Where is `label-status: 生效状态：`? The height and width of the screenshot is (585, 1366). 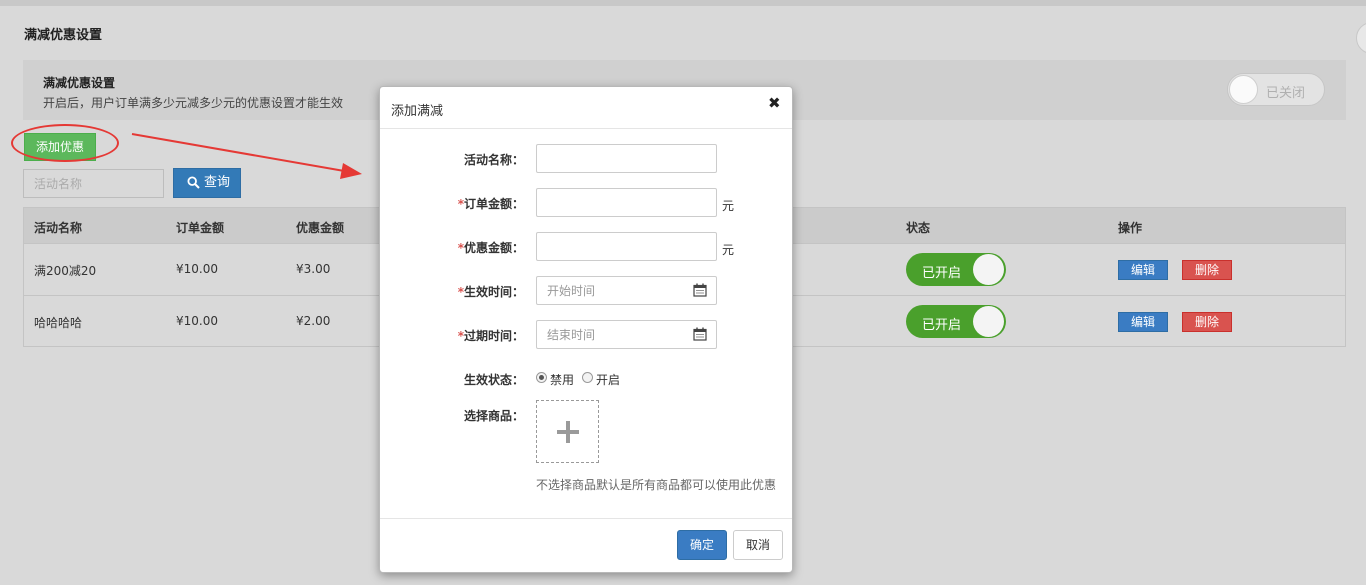 label-status: 生效状态： is located at coordinates (454, 379).